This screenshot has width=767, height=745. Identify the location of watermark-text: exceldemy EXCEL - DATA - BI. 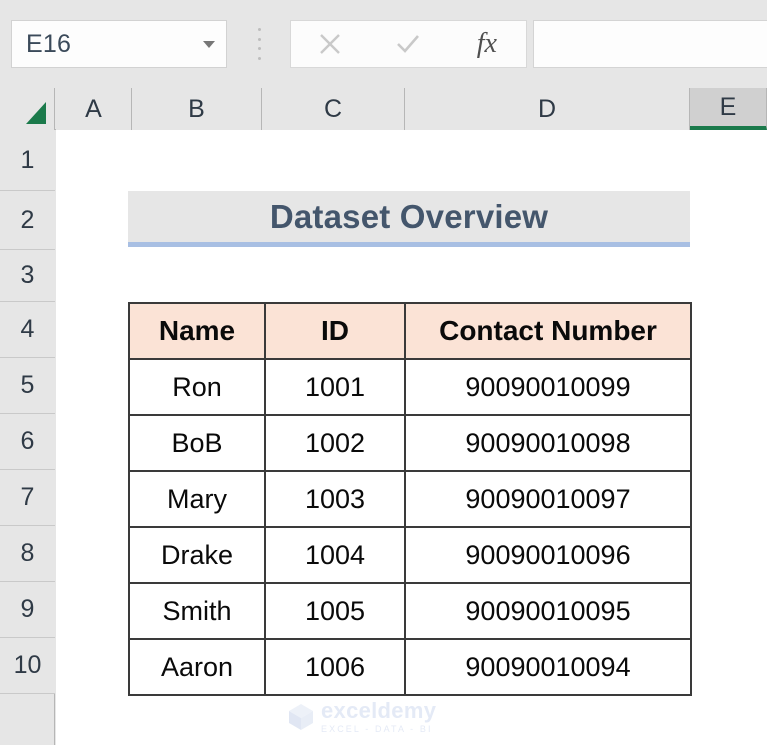
(378, 717).